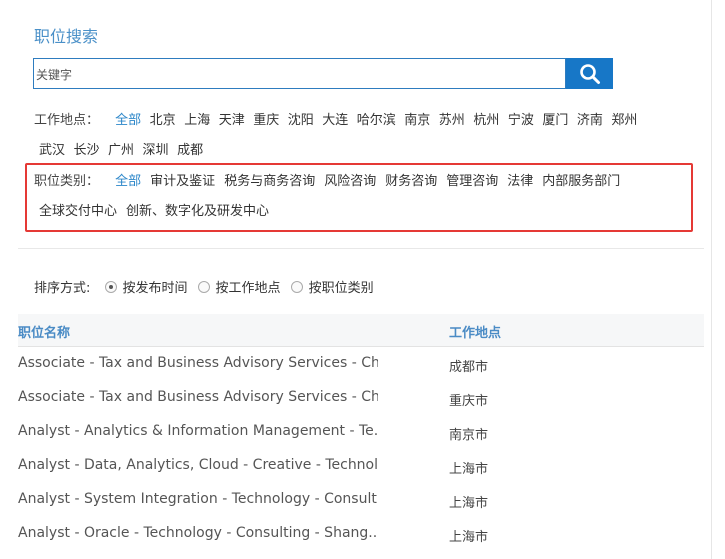  I want to click on category-filter-option: 全部, so click(128, 181).